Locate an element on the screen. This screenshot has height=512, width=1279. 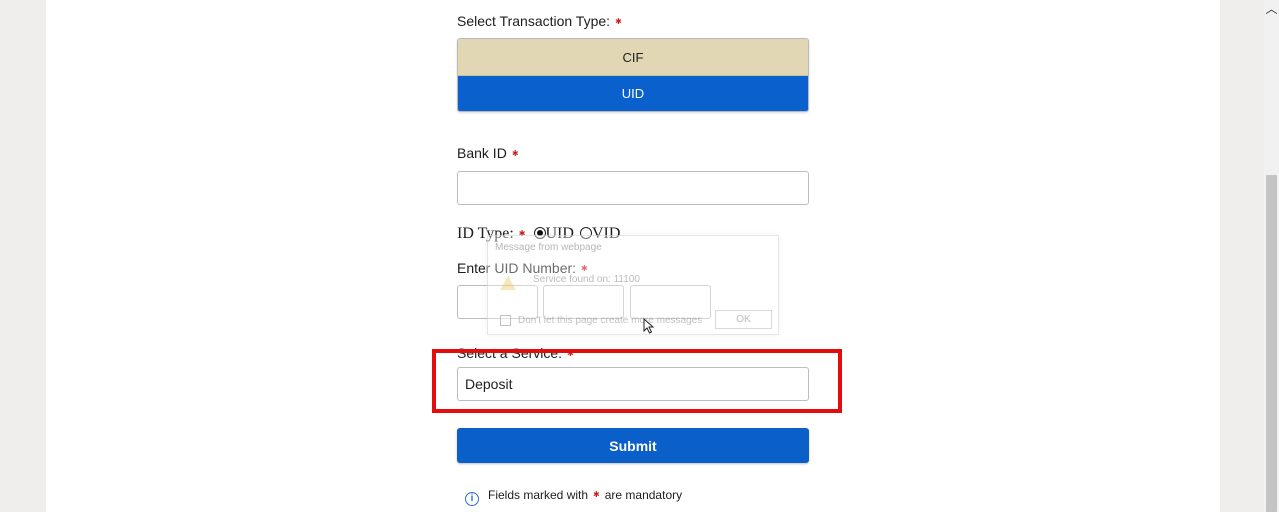
bank-id-input is located at coordinates (633, 188).